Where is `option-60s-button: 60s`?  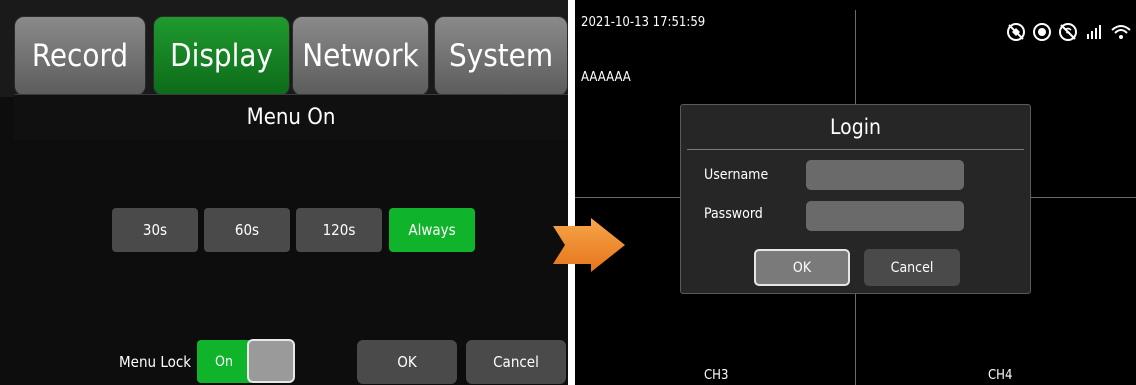
option-60s-button: 60s is located at coordinates (247, 230).